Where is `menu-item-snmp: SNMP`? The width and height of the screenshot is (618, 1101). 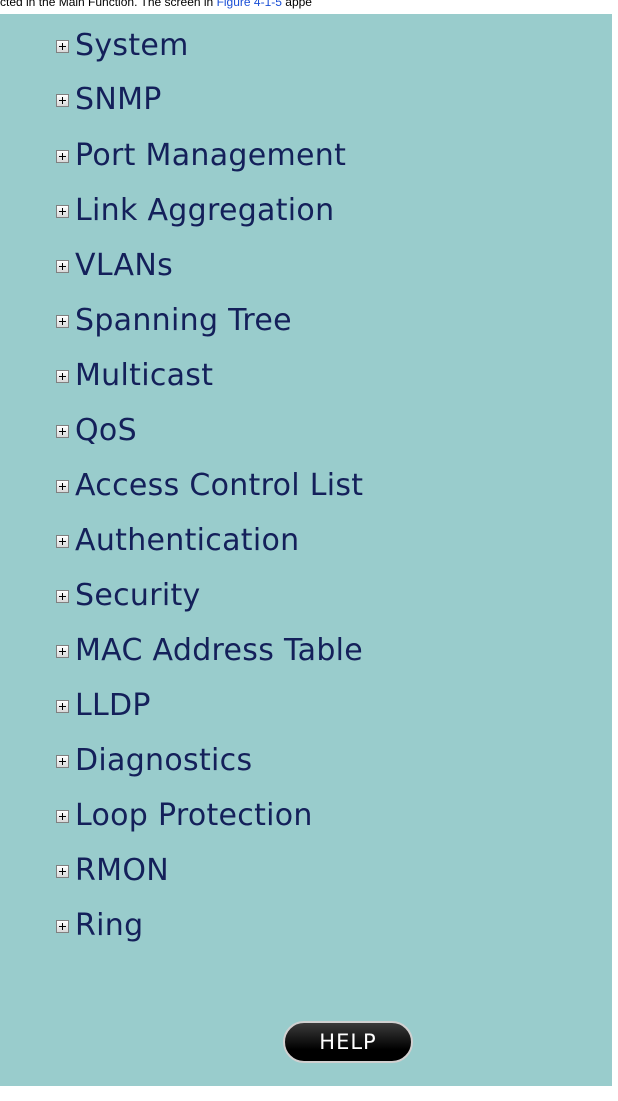
menu-item-snmp: SNMP is located at coordinates (109, 100).